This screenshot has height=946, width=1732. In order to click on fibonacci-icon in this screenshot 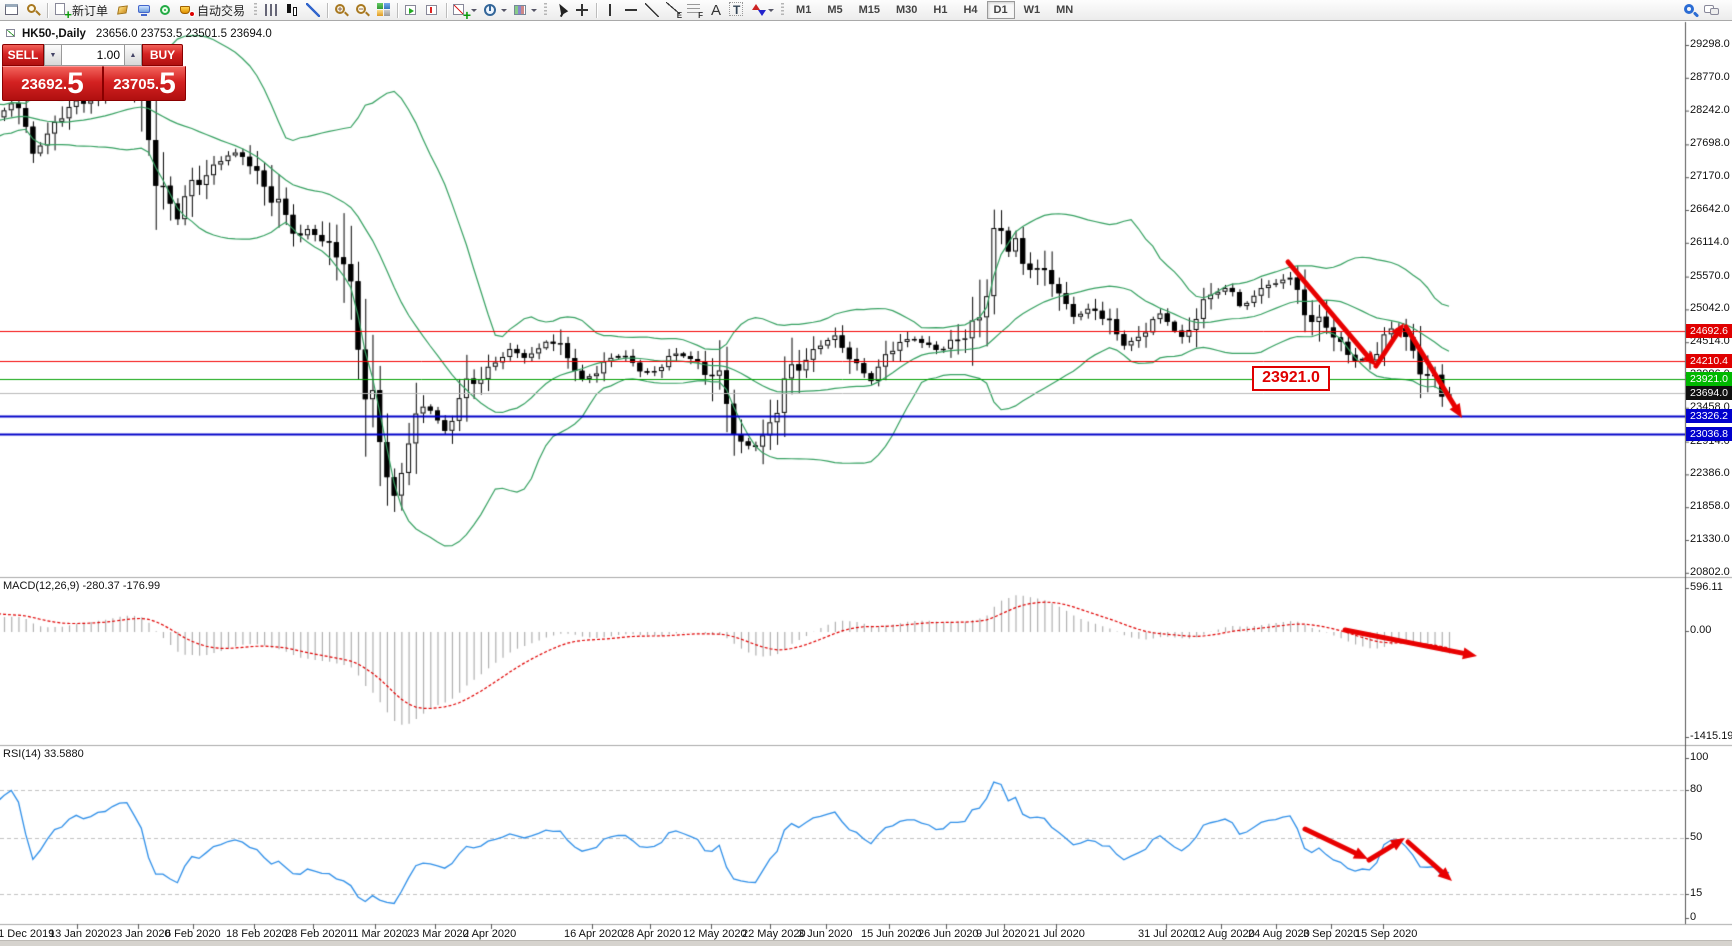, I will do `click(694, 10)`.